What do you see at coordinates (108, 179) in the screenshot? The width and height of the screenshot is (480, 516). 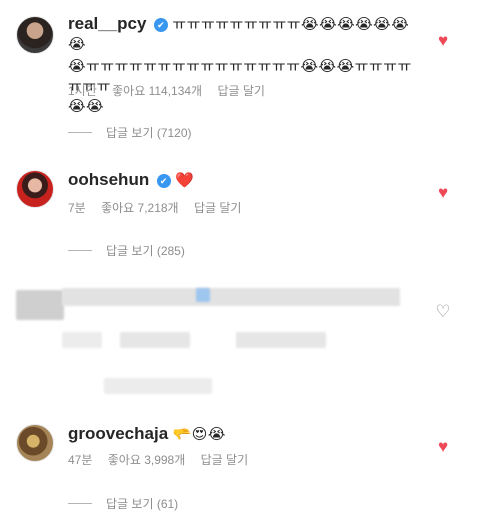 I see `username: oohsehun` at bounding box center [108, 179].